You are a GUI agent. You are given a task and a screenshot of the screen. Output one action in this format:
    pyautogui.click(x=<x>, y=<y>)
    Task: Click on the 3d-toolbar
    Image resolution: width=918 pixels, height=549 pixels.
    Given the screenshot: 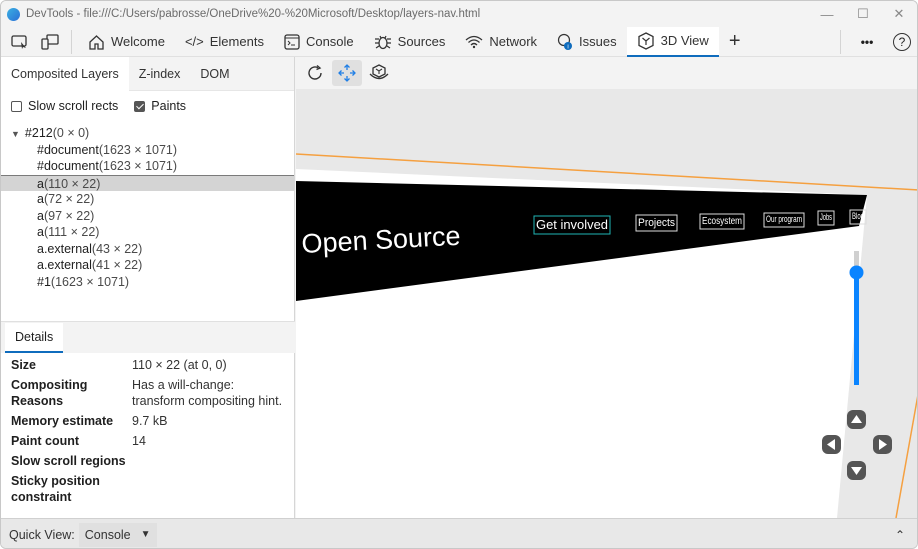 What is the action you would take?
    pyautogui.click(x=606, y=73)
    